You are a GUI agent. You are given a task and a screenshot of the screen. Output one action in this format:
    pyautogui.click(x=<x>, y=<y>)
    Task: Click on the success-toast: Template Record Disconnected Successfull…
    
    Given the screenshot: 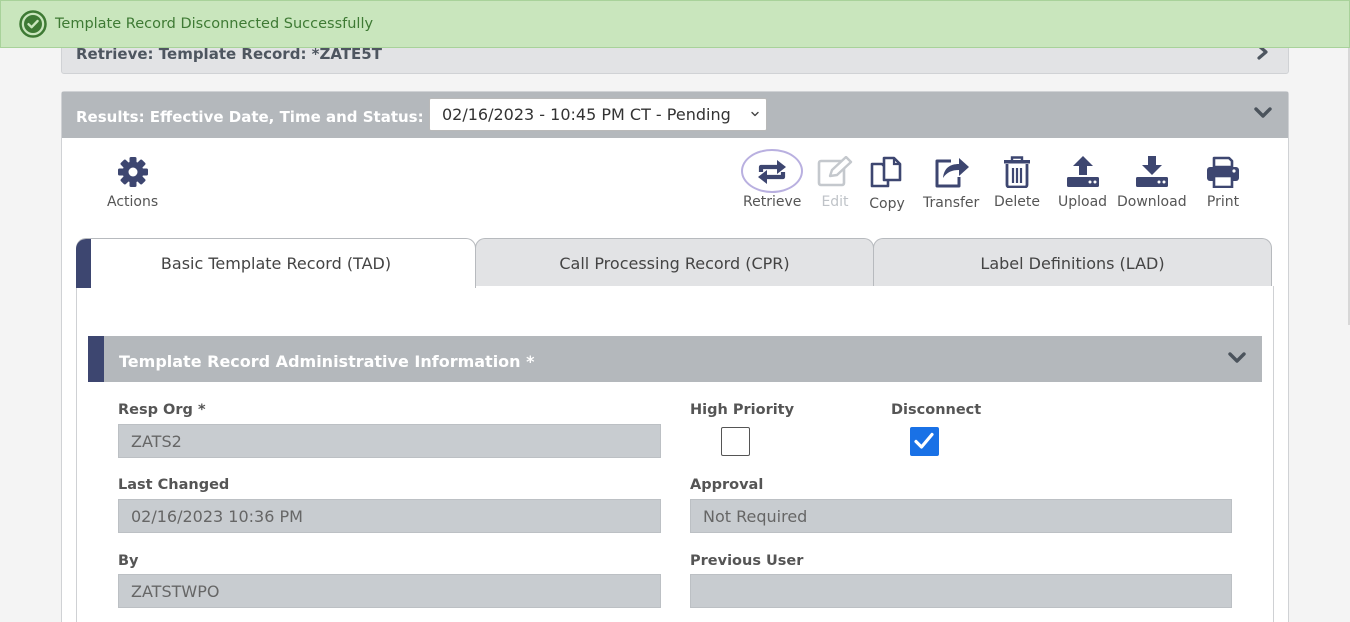 What is the action you would take?
    pyautogui.click(x=675, y=24)
    